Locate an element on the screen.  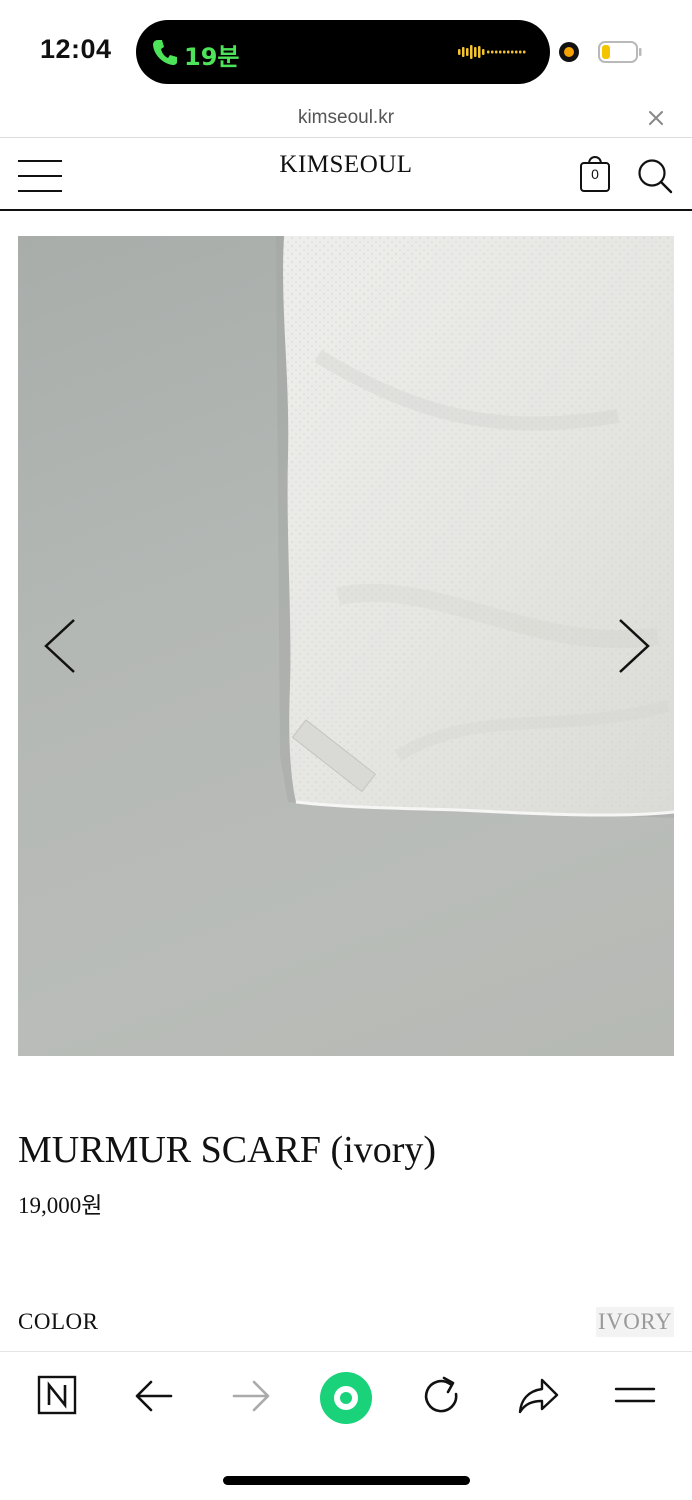
color-option-ivory: IVORY is located at coordinates (635, 1322).